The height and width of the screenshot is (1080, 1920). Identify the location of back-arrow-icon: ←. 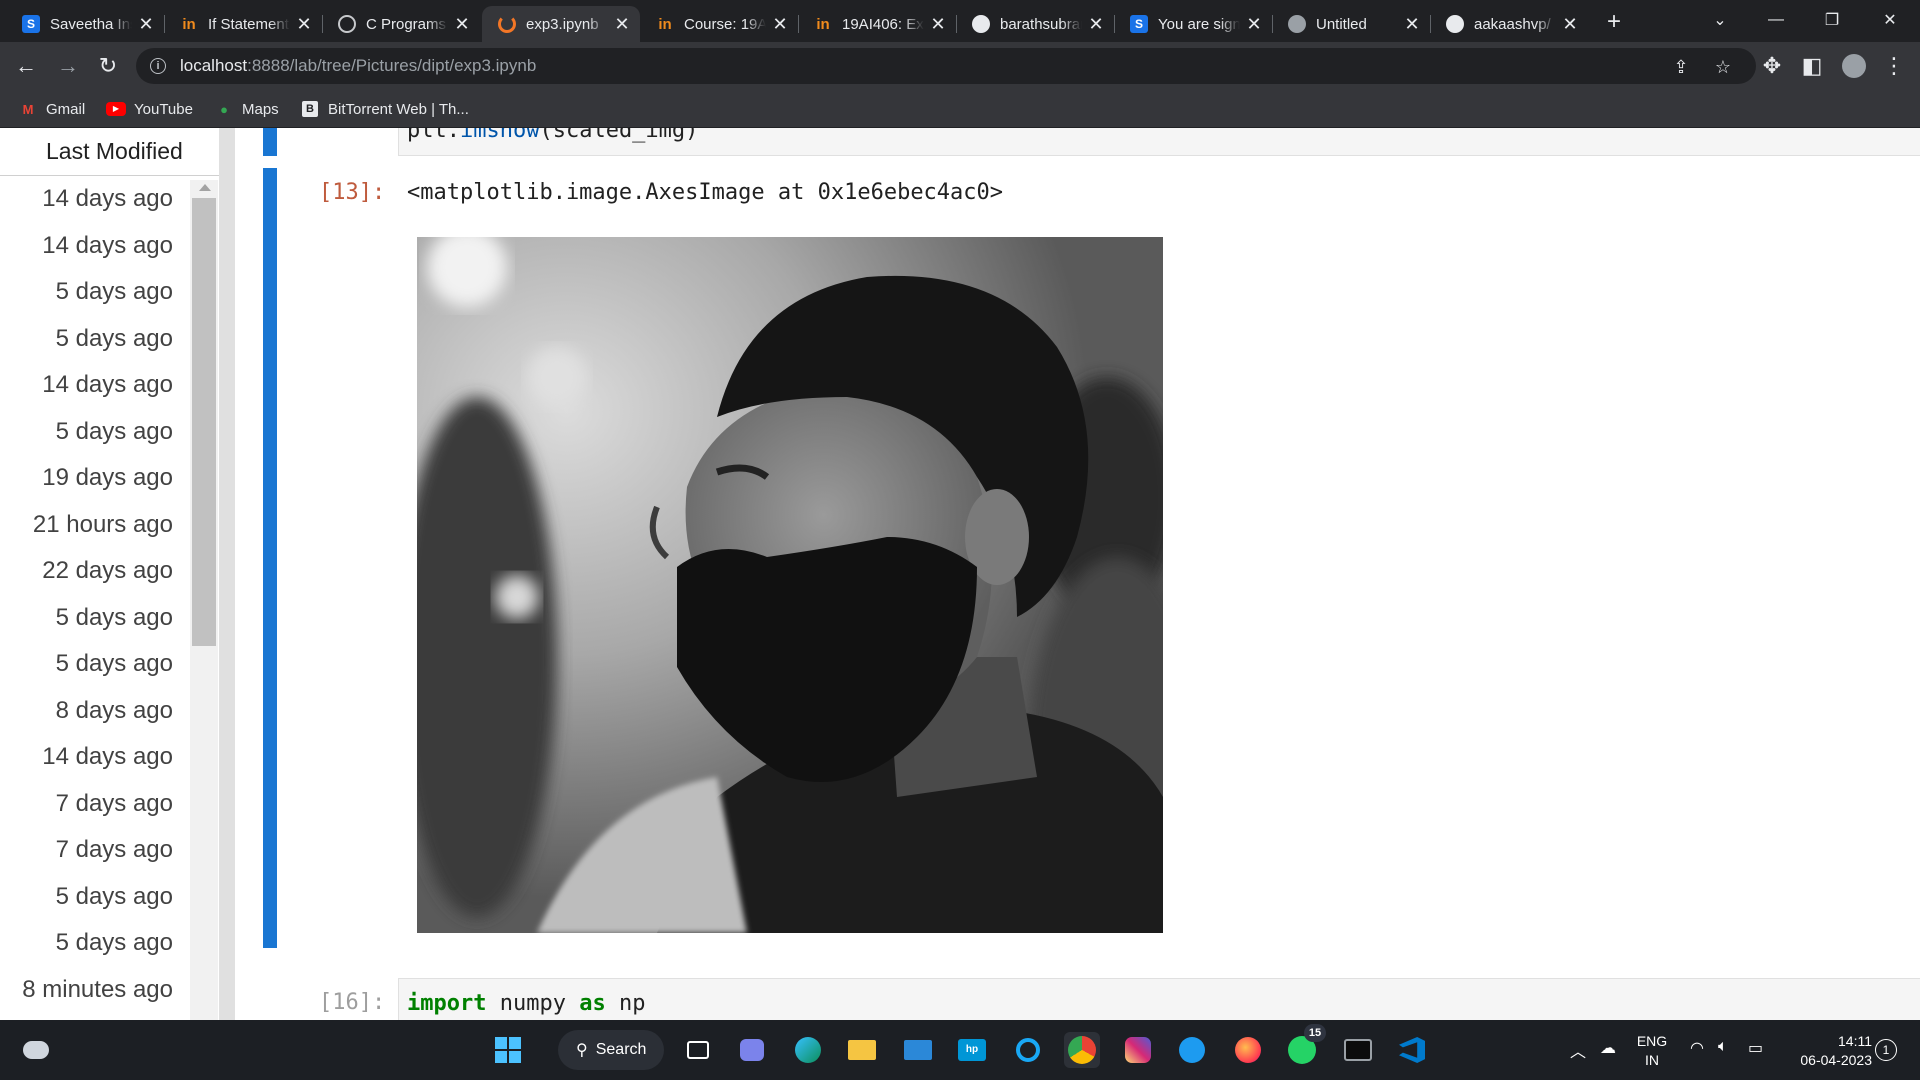
(26, 66).